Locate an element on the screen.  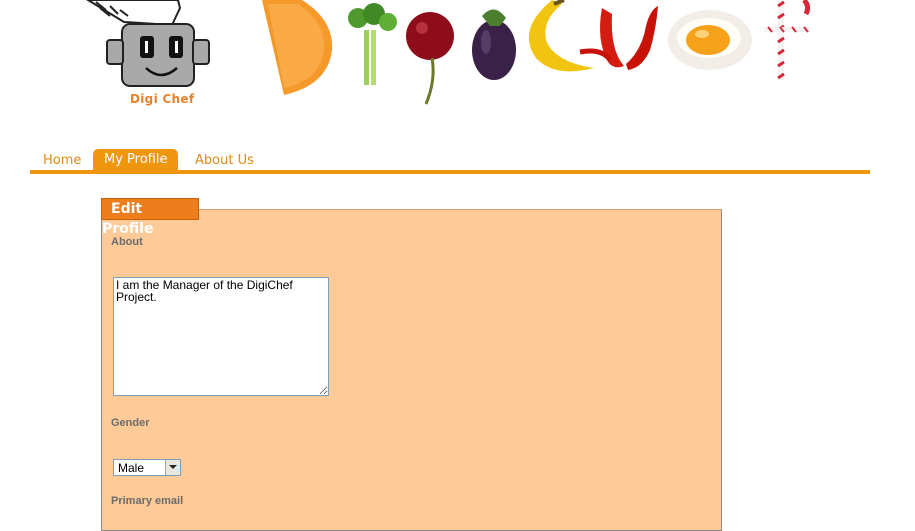
cherry-icon is located at coordinates (430, 58).